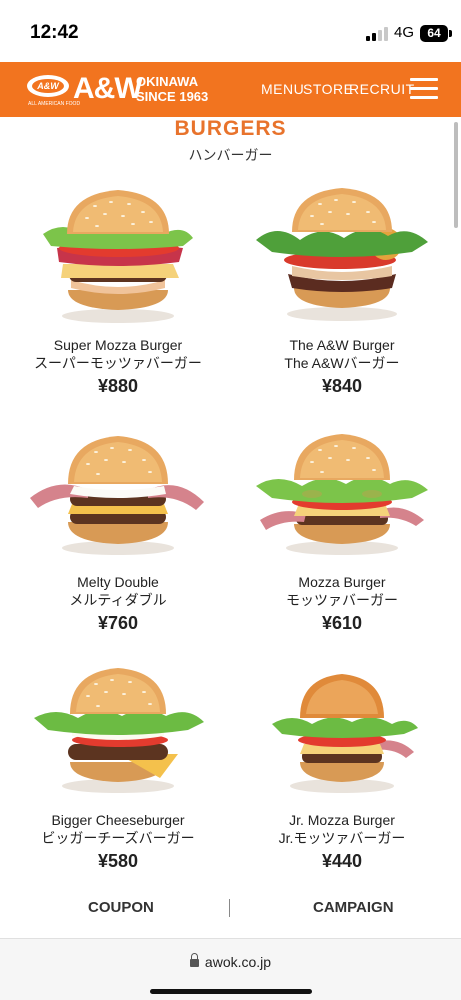 Image resolution: width=461 pixels, height=1000 pixels. I want to click on footer-divider, so click(229, 908).